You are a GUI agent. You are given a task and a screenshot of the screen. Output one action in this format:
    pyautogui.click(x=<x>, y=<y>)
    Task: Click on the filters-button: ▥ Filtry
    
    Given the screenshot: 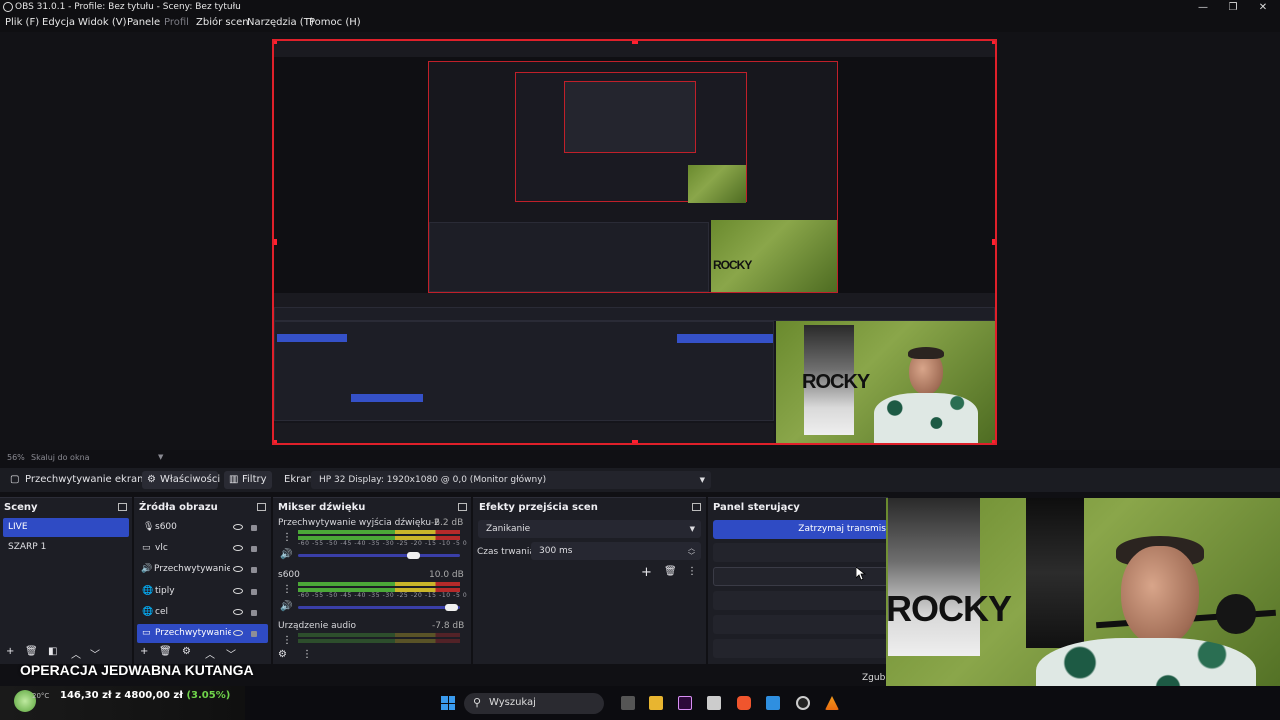 What is the action you would take?
    pyautogui.click(x=248, y=480)
    